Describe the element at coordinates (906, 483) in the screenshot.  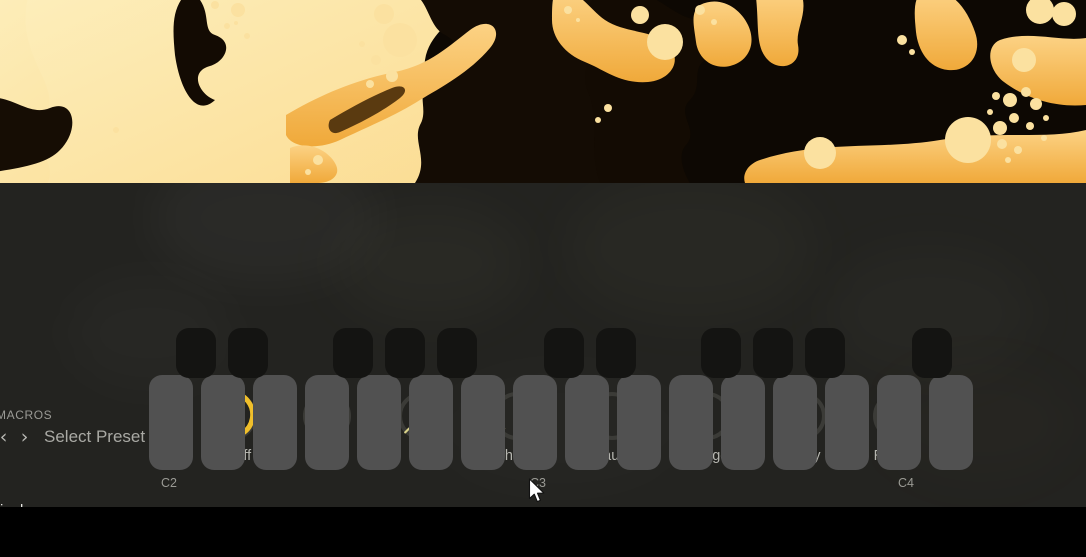
I see `octave-marker-c4: C4` at that location.